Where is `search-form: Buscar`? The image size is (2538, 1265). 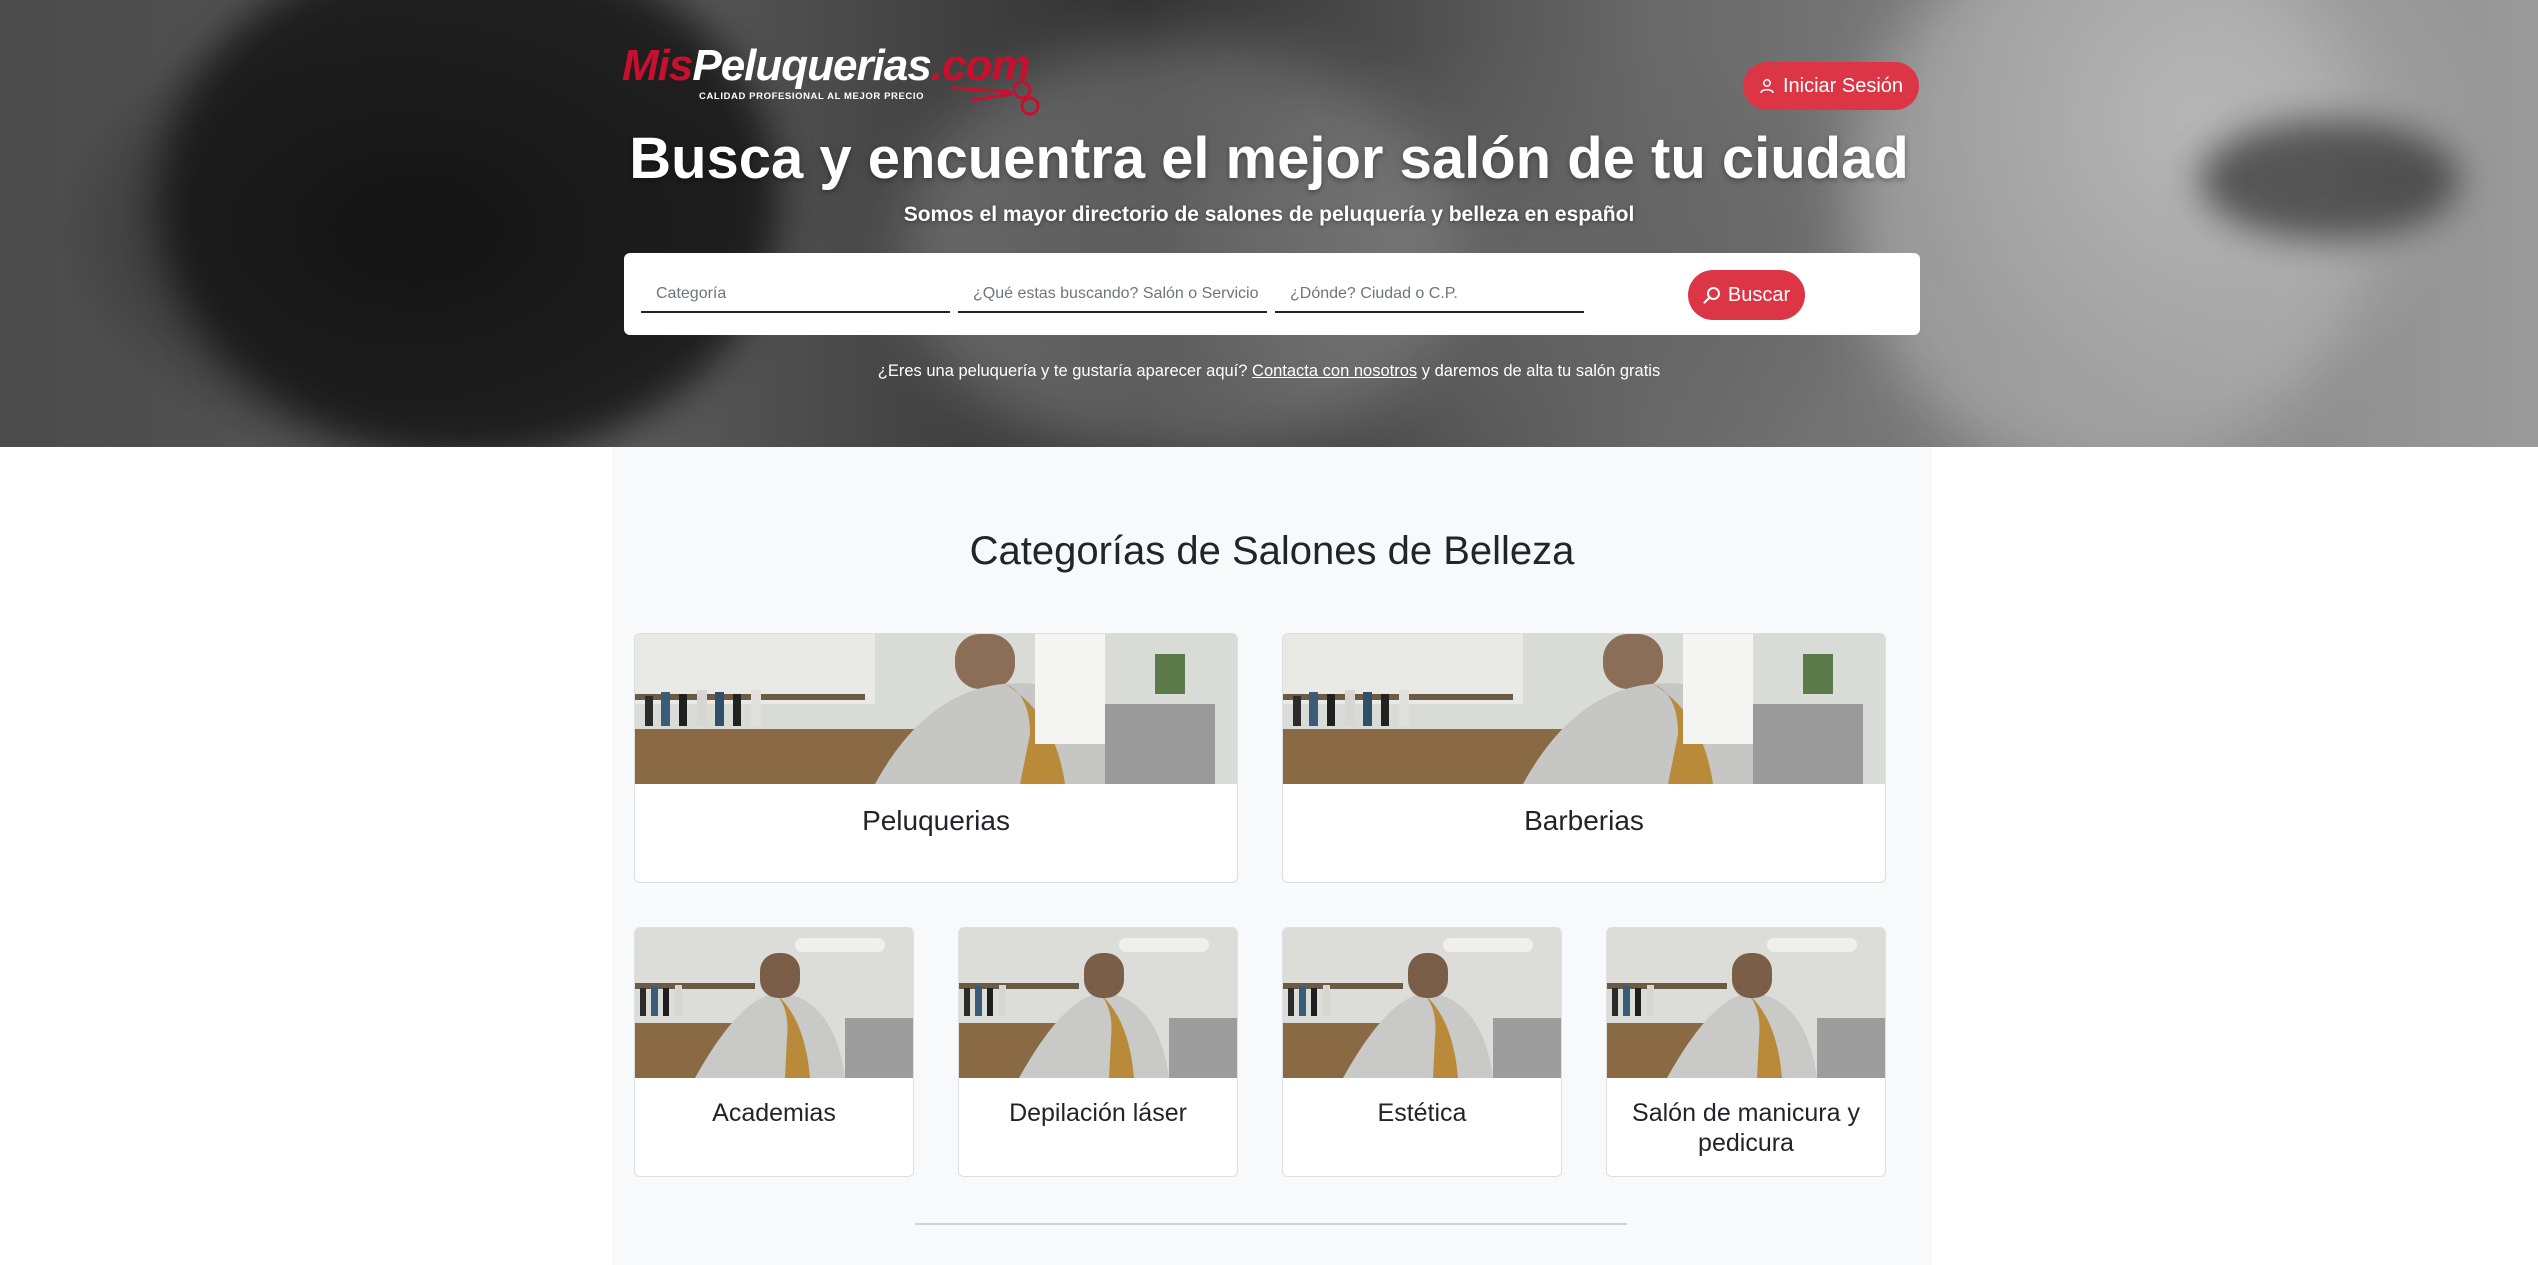 search-form: Buscar is located at coordinates (1272, 294).